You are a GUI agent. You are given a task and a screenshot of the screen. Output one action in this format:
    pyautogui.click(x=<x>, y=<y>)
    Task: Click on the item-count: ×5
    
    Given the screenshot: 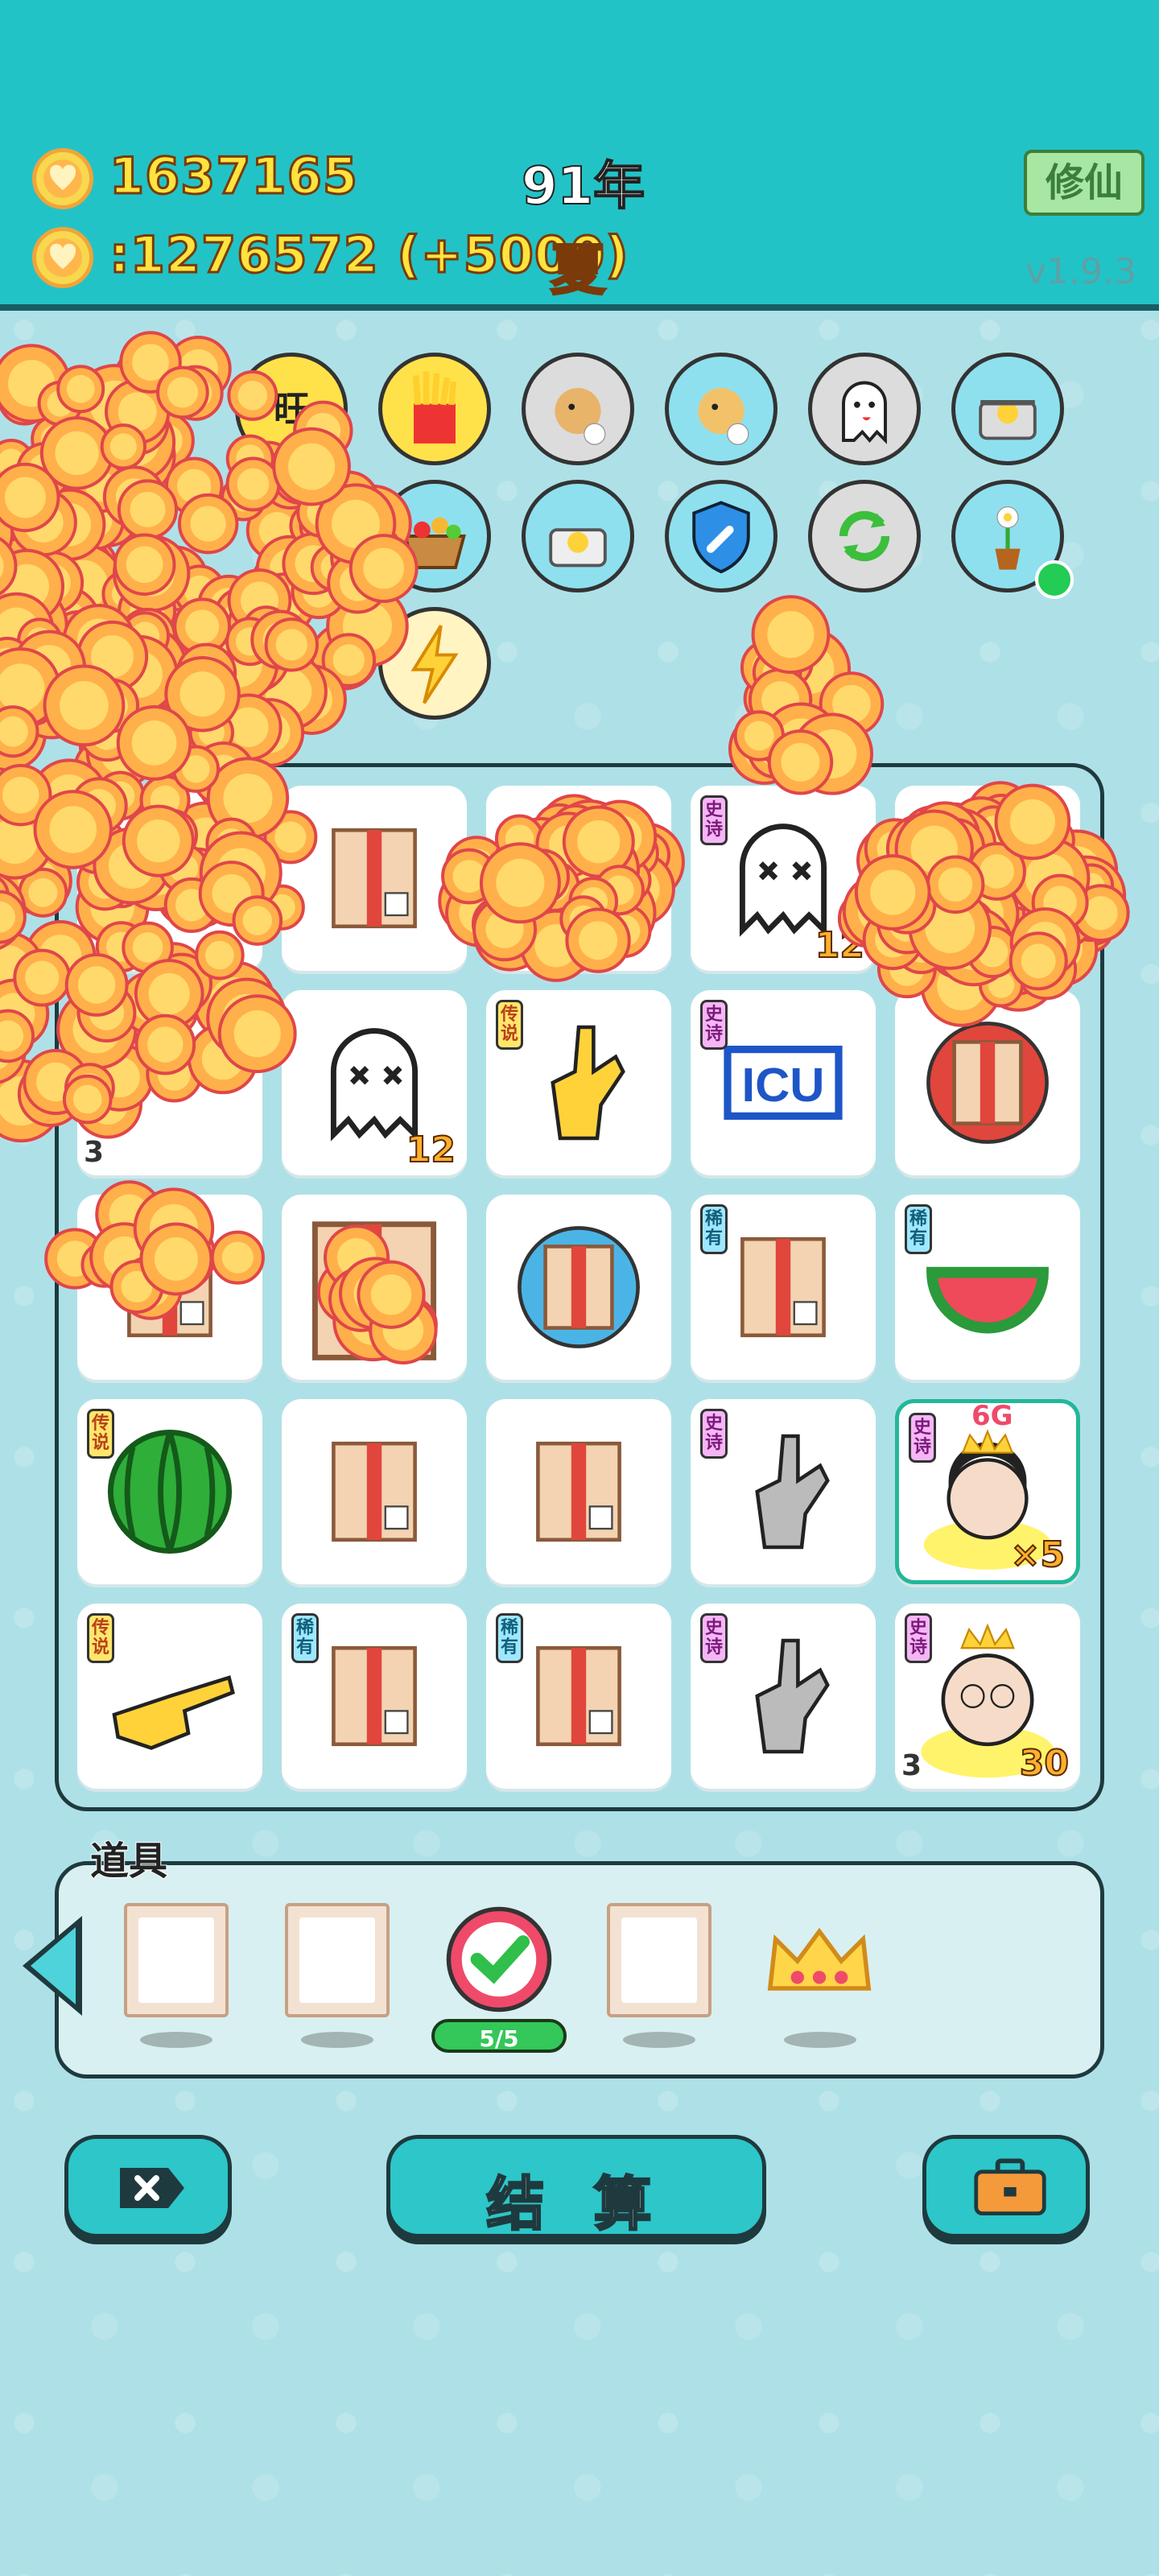 What is the action you would take?
    pyautogui.click(x=1038, y=1555)
    